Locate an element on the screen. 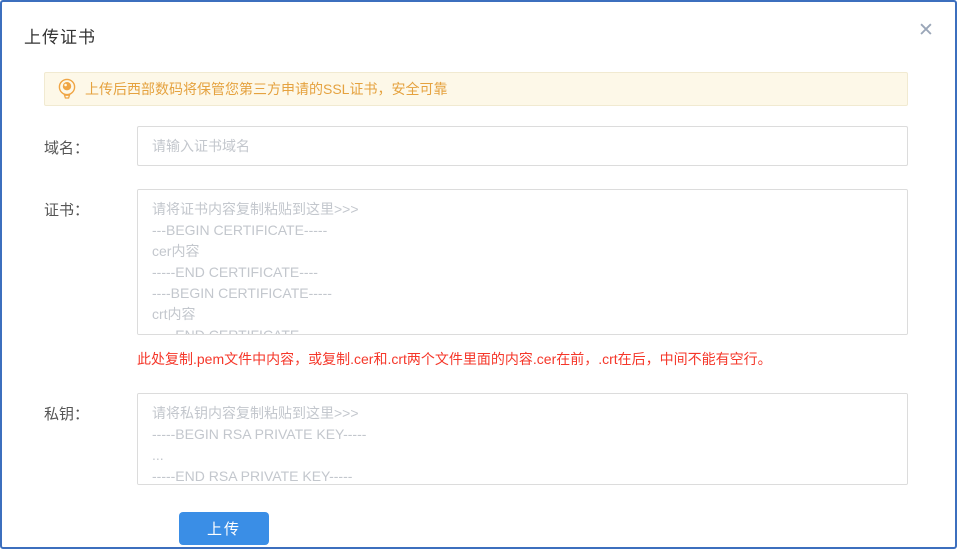  page-title: 上传证书 is located at coordinates (60, 37).